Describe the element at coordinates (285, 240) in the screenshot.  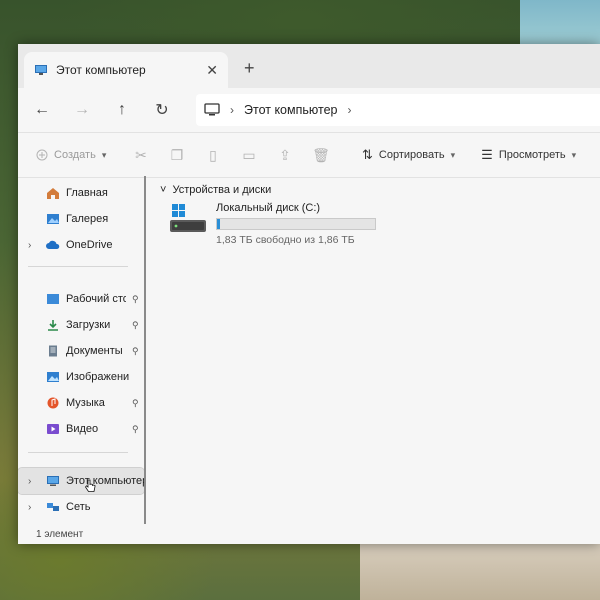
I see `drive-free-space: 1,83 ТБ свободно из 1,86 ТБ` at that location.